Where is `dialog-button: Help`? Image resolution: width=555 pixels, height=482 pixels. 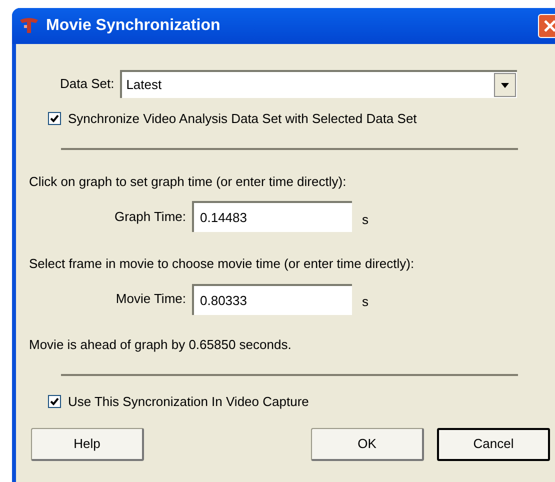 dialog-button: Help is located at coordinates (87, 444).